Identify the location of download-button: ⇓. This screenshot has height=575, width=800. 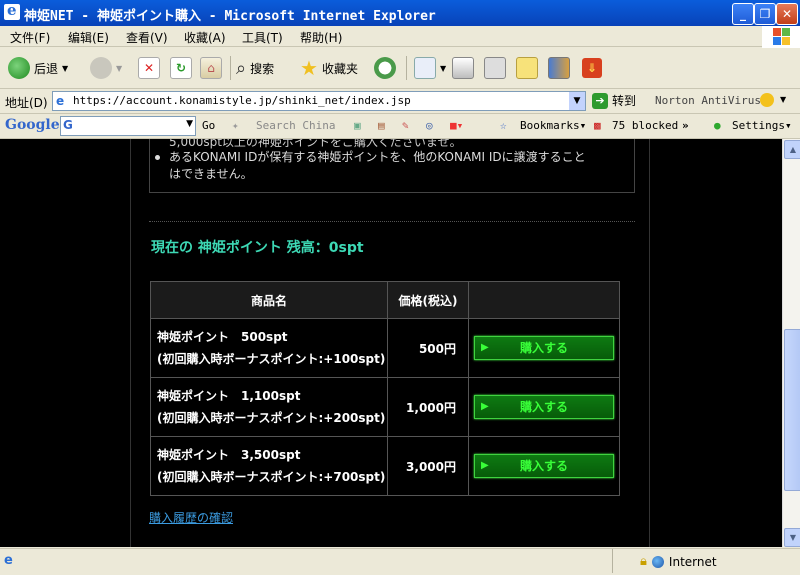
(592, 68).